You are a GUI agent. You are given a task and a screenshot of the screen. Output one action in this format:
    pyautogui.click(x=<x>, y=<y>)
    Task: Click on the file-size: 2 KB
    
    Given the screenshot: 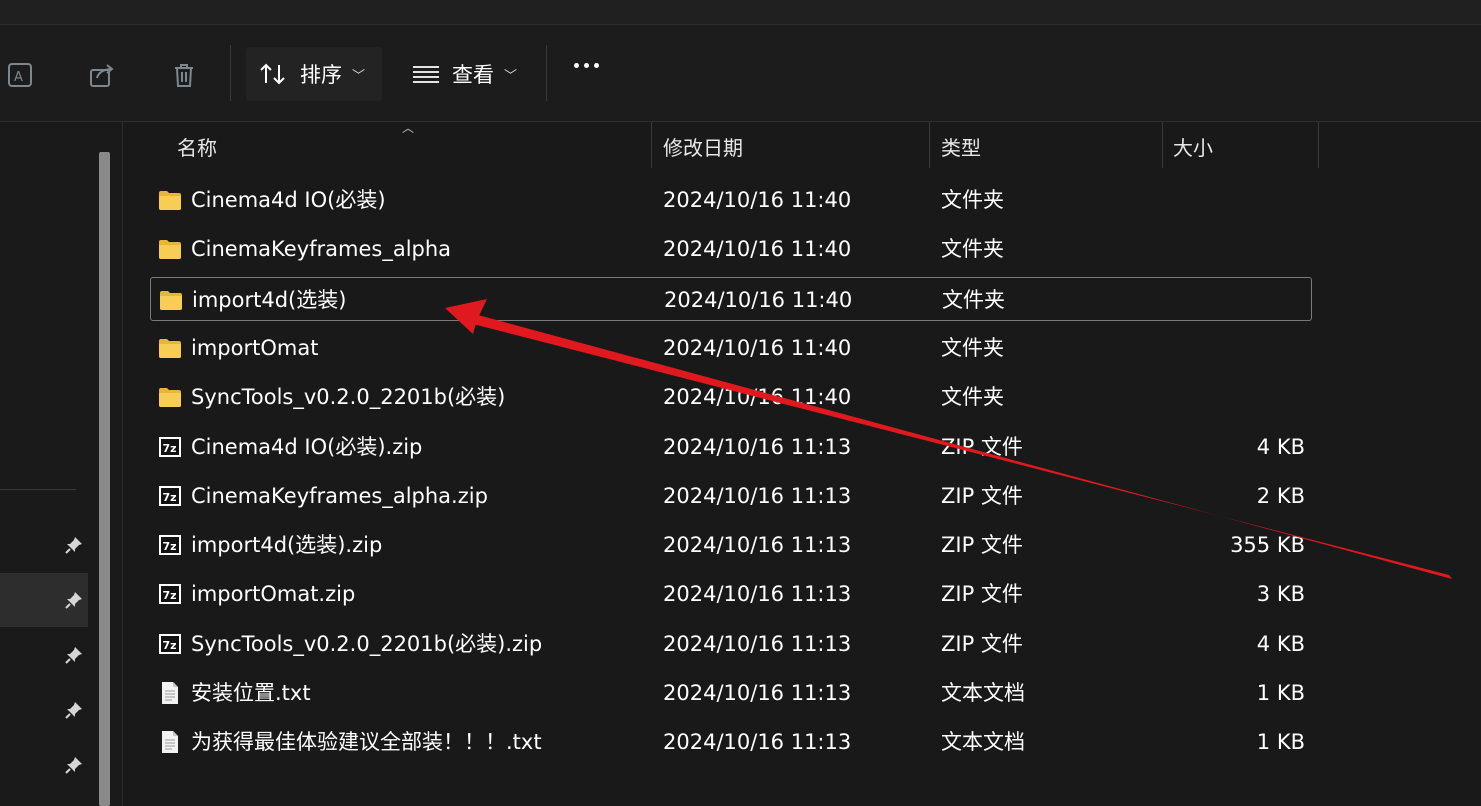 What is the action you would take?
    pyautogui.click(x=1280, y=496)
    